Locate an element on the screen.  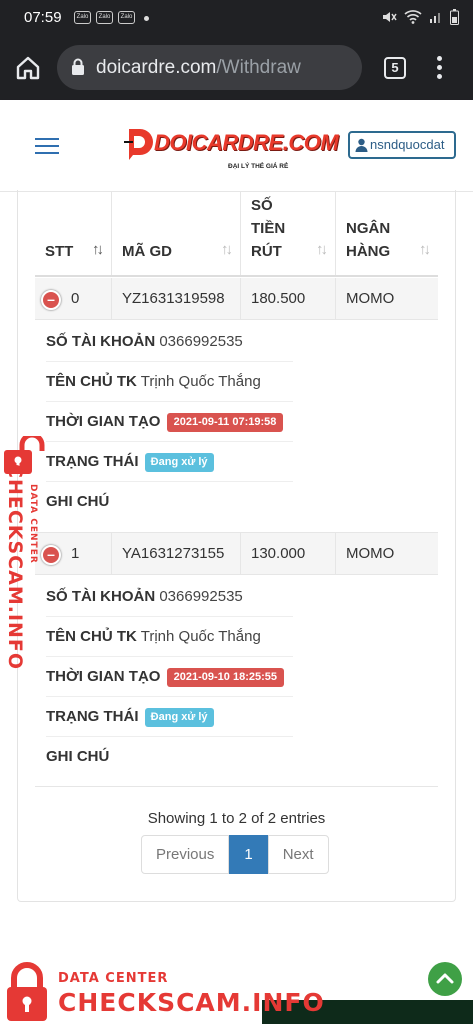
detail-created: THỜI GIAN TẠO 2021-09-10 18:25:55 is located at coordinates (169, 677).